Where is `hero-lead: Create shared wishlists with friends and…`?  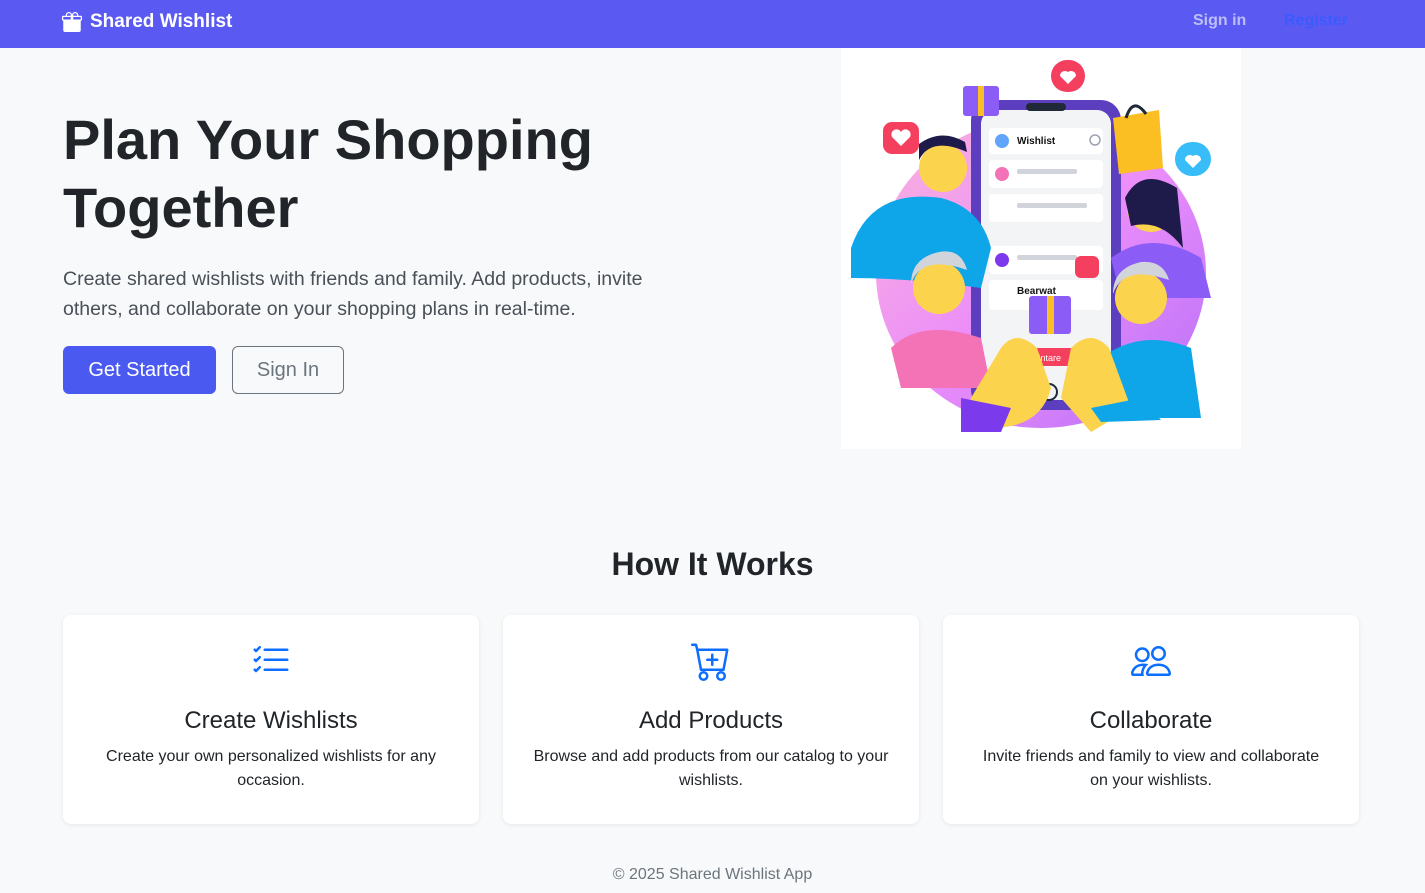 hero-lead: Create shared wishlists with friends and… is located at coordinates (353, 294).